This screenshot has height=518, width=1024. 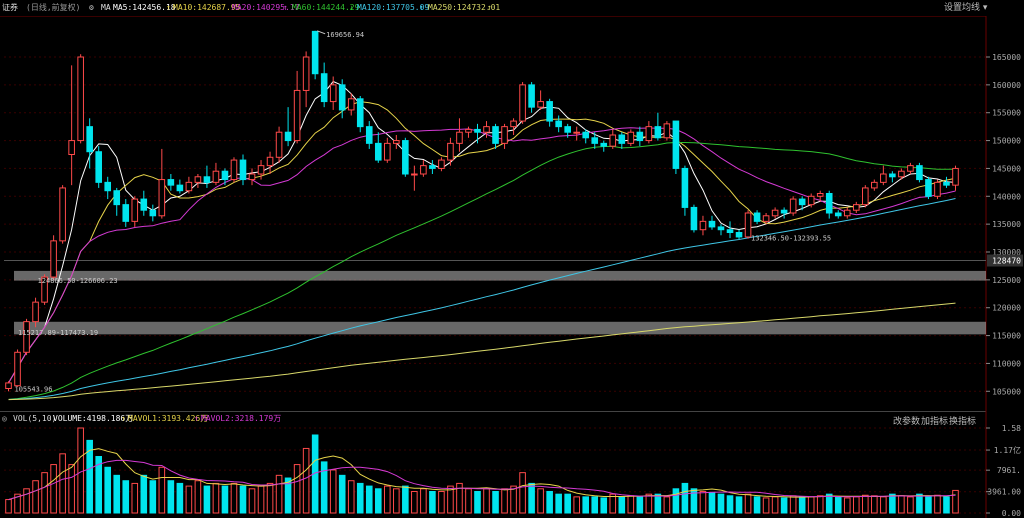 I want to click on price-tick-label: 135000, so click(x=1006, y=224).